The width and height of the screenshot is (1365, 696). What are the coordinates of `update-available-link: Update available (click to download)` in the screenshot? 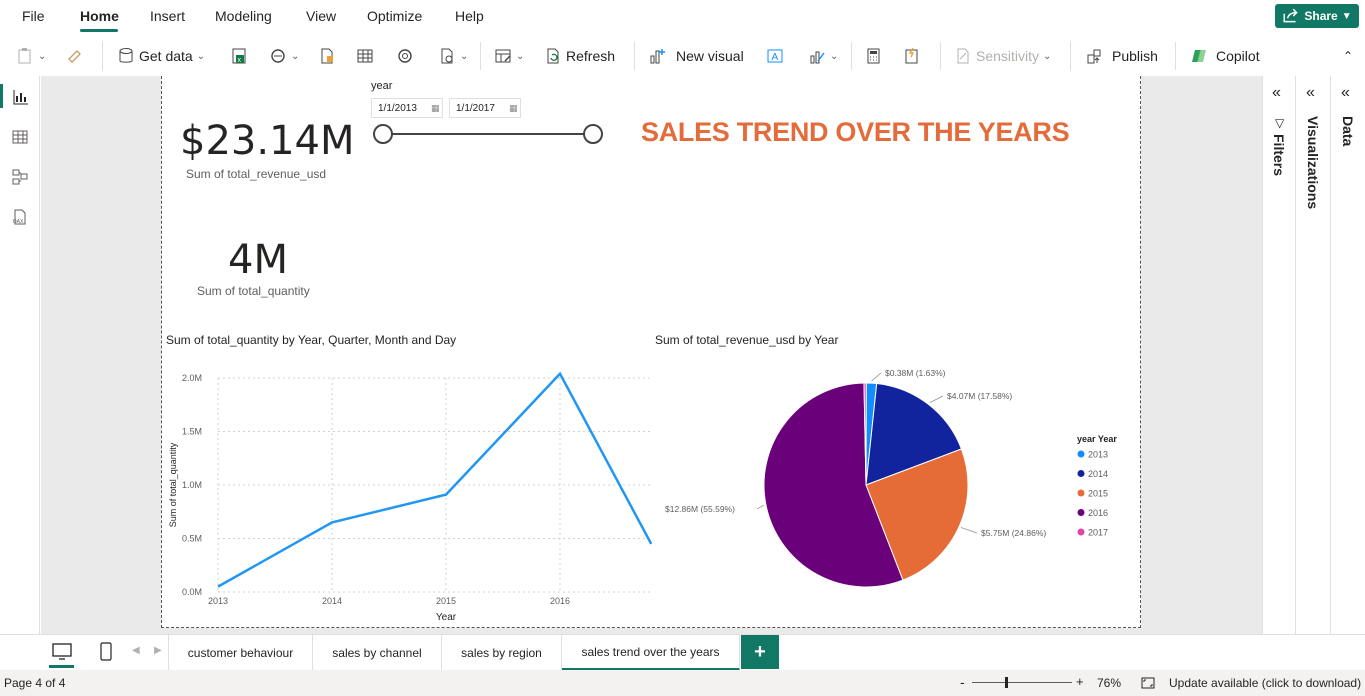 It's located at (1265, 683).